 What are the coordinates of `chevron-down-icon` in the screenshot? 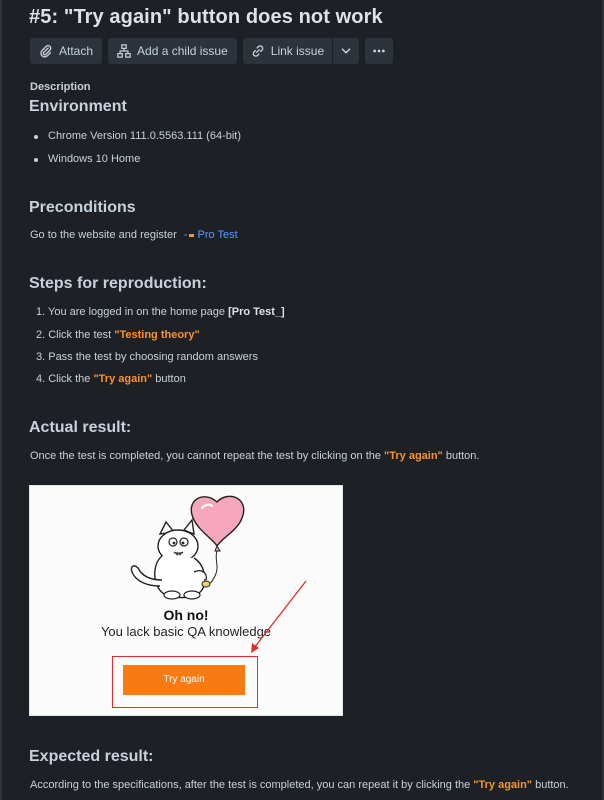 It's located at (346, 51).